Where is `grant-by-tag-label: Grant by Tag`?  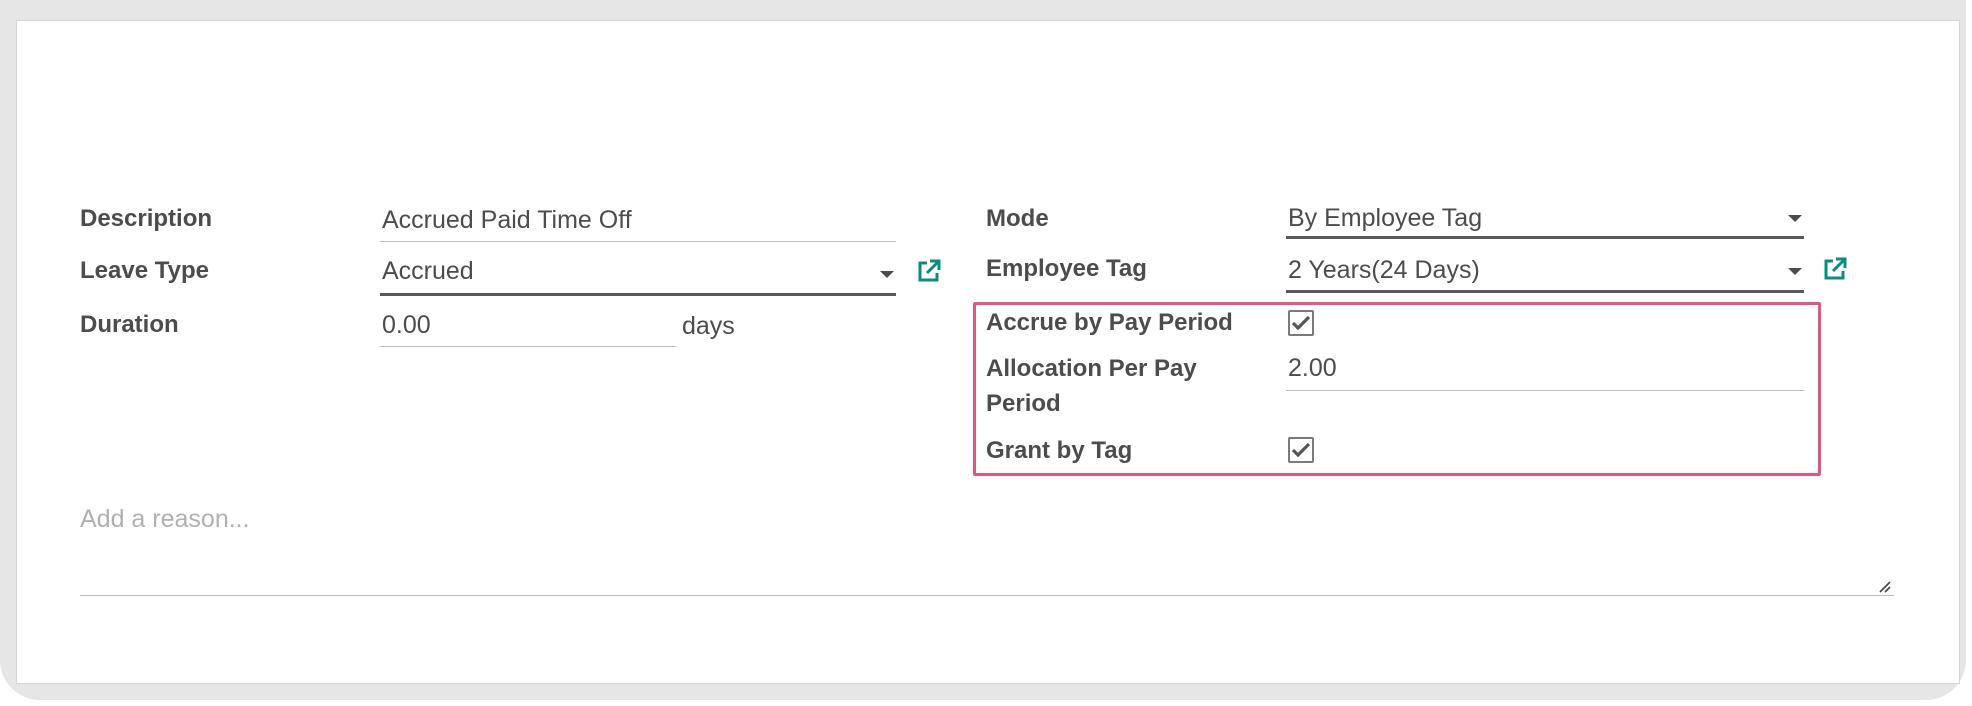
grant-by-tag-label: Grant by Tag is located at coordinates (1059, 450).